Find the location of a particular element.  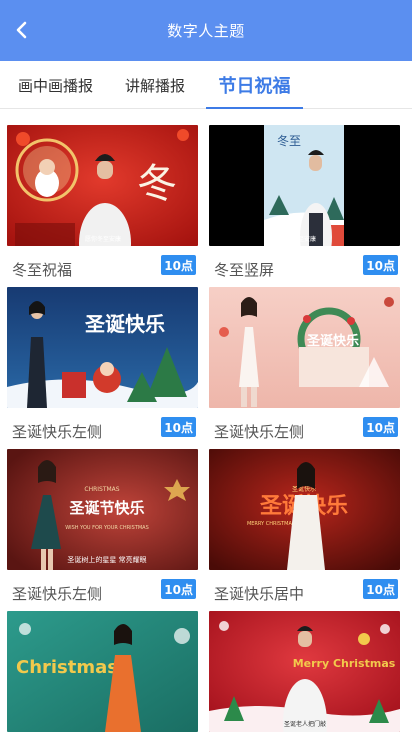

app-header: 数字人主题 is located at coordinates (206, 30).